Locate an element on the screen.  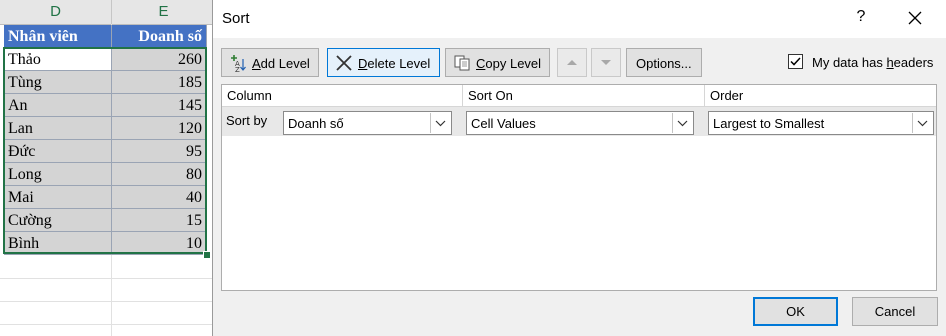
column-header-order: Order is located at coordinates (820, 96).